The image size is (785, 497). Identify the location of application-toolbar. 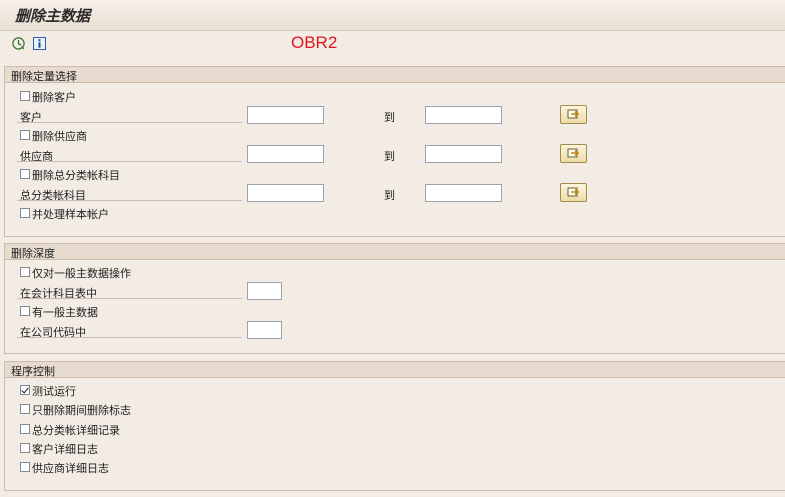
(392, 45).